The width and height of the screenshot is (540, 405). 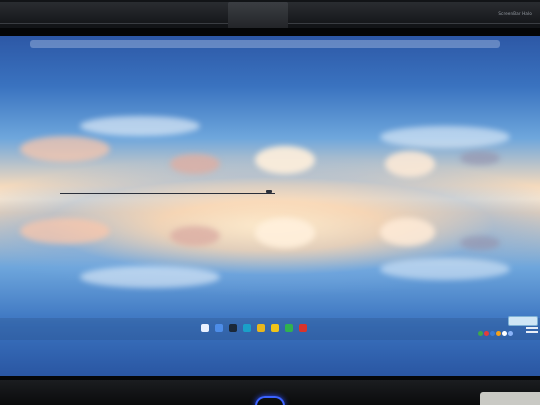 What do you see at coordinates (233, 328) in the screenshot?
I see `steam-icon` at bounding box center [233, 328].